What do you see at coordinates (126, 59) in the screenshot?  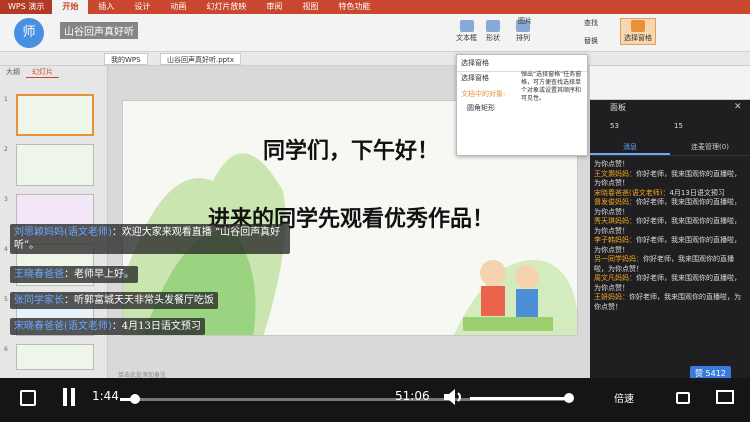 I see `tab-my-wps: 我的WPS` at bounding box center [126, 59].